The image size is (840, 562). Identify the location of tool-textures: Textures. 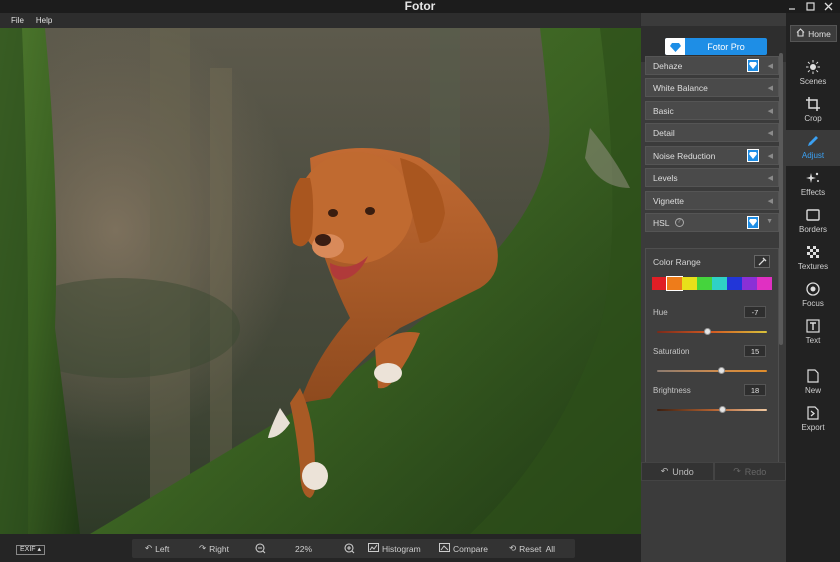
(813, 259).